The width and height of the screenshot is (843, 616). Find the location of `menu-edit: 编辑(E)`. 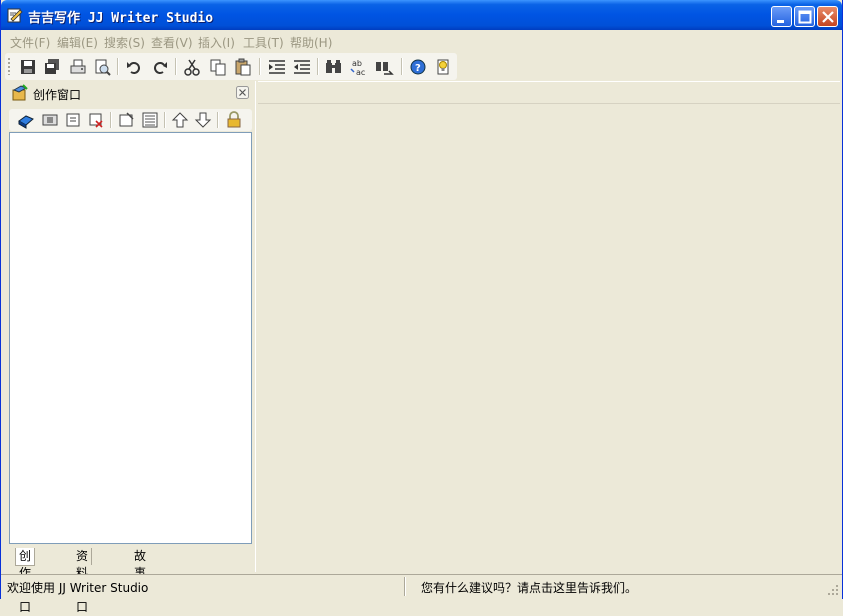

menu-edit: 编辑(E) is located at coordinates (77, 42).